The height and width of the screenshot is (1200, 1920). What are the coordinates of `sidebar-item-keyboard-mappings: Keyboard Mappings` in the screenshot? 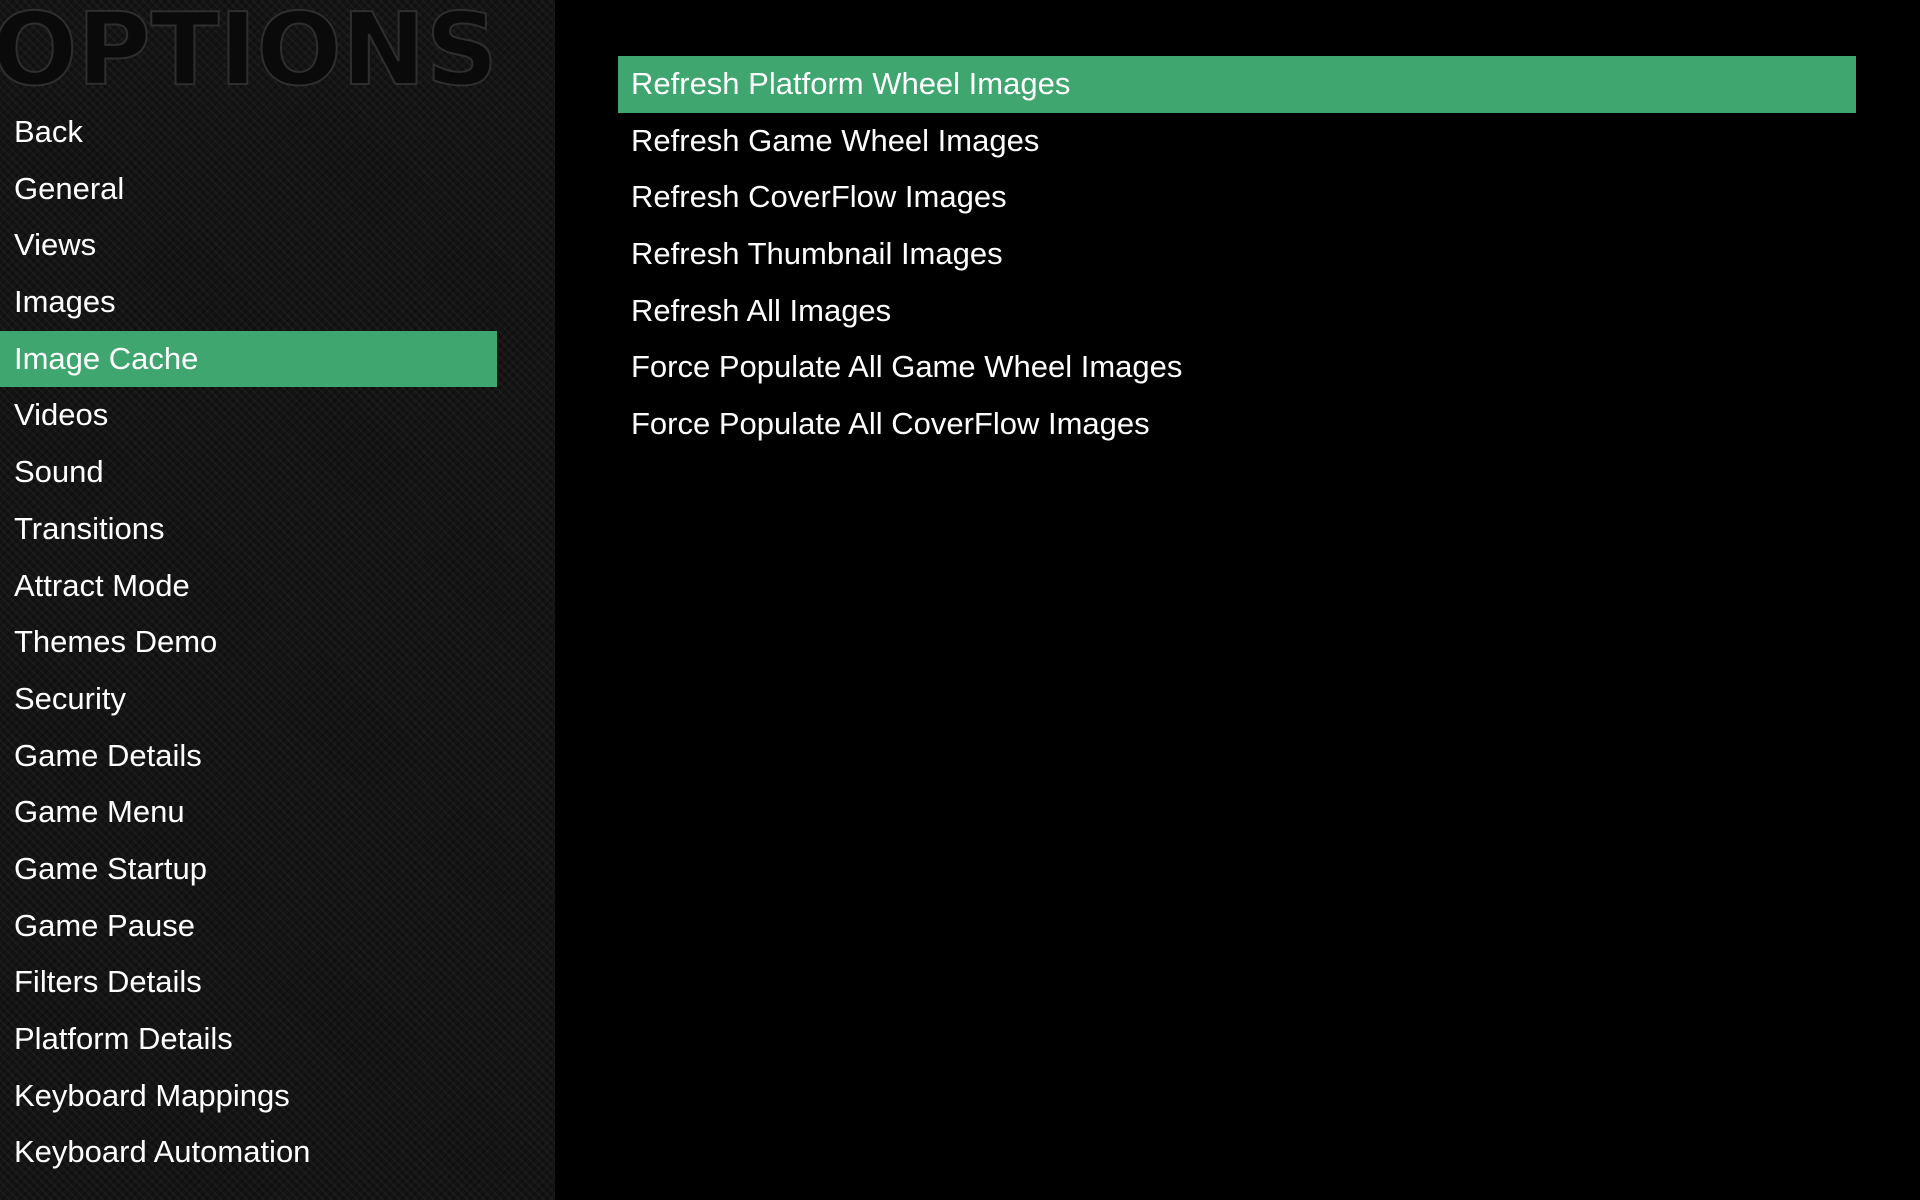 It's located at (248, 1096).